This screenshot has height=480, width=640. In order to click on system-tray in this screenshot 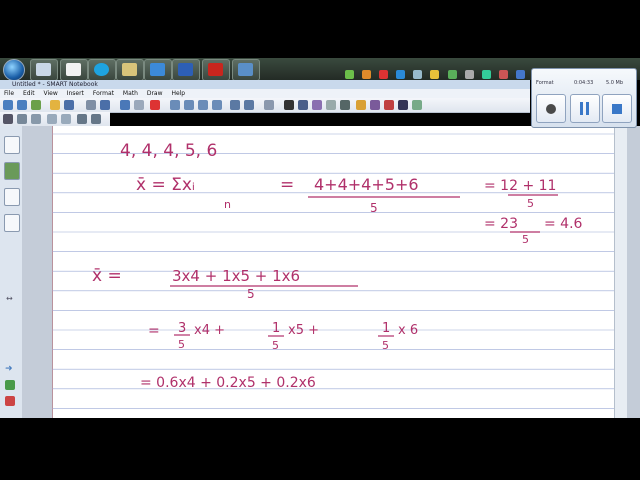, I will do `click(437, 81)`.